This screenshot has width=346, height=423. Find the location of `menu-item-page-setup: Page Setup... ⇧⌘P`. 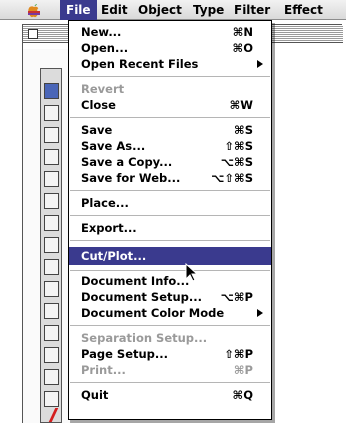

menu-item-page-setup: Page Setup... ⇧⌘P is located at coordinates (170, 354).